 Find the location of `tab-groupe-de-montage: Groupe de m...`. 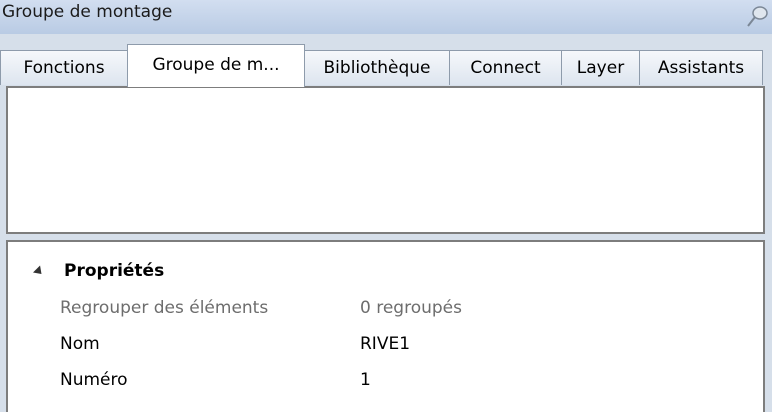

tab-groupe-de-montage: Groupe de m... is located at coordinates (216, 65).